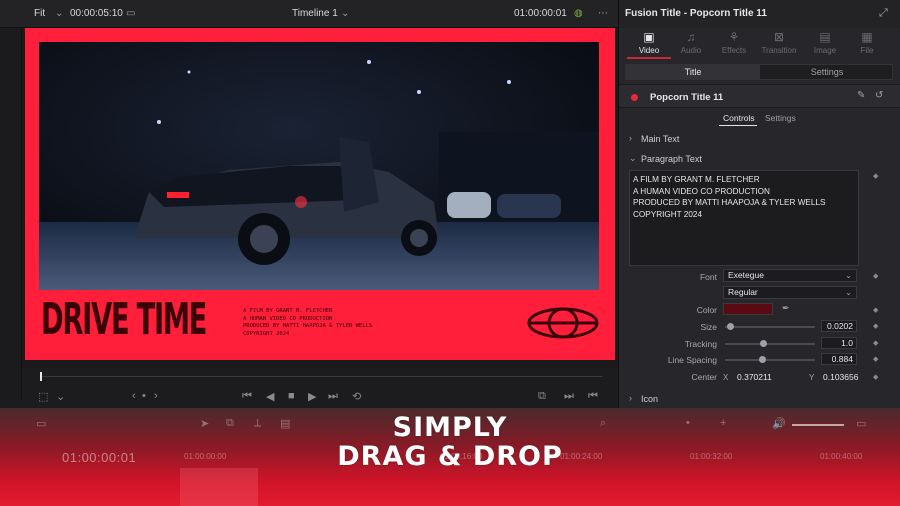 The height and width of the screenshot is (506, 900). What do you see at coordinates (839, 343) in the screenshot?
I see `tracking-value: 1.0` at bounding box center [839, 343].